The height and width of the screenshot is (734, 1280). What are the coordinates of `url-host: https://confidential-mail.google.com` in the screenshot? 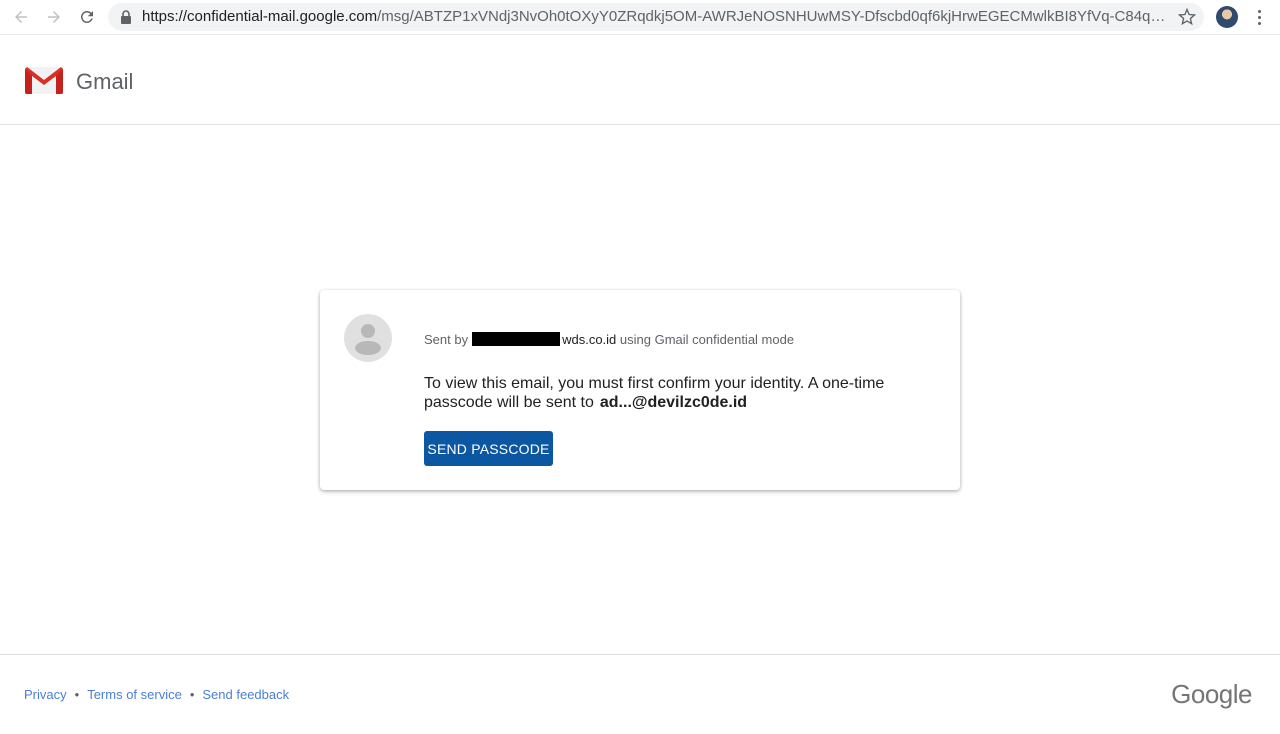 It's located at (260, 16).